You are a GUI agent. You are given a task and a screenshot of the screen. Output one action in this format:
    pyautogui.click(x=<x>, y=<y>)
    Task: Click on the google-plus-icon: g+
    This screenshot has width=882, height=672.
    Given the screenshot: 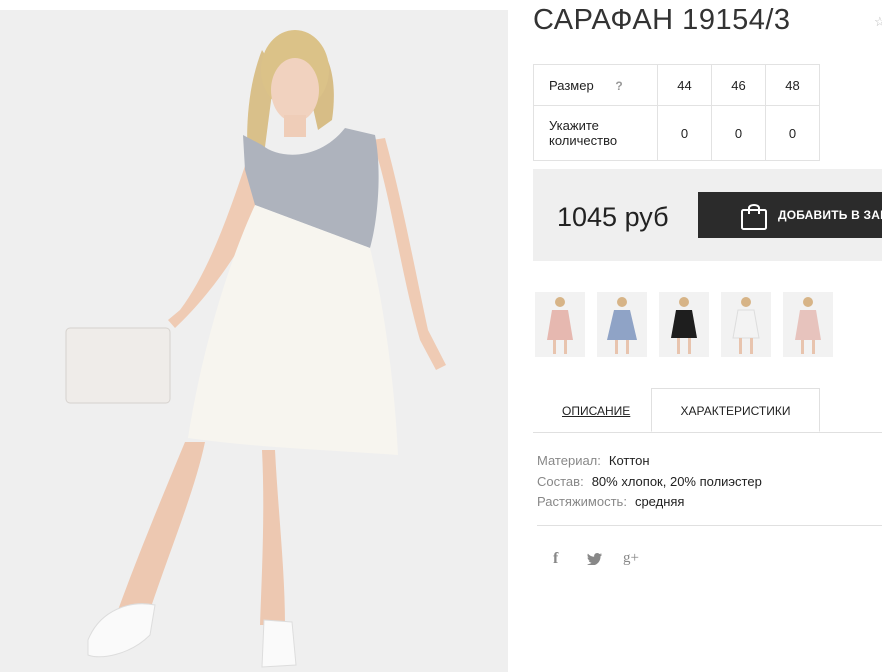 What is the action you would take?
    pyautogui.click(x=631, y=558)
    